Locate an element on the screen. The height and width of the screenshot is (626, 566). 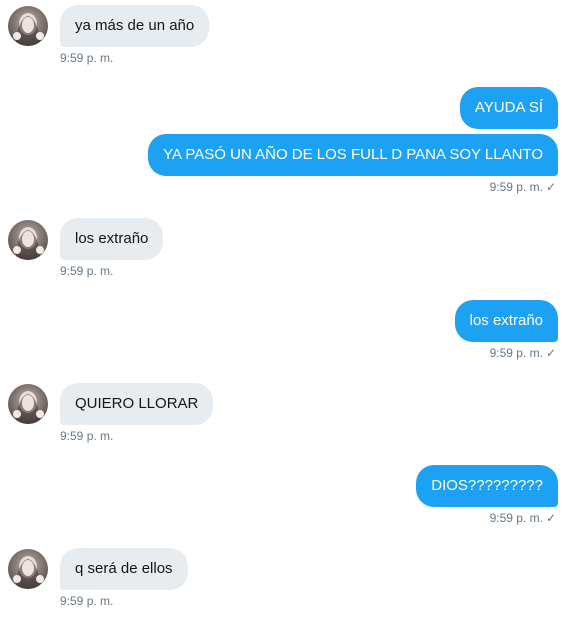
message-text: ya más de un año is located at coordinates (135, 25).